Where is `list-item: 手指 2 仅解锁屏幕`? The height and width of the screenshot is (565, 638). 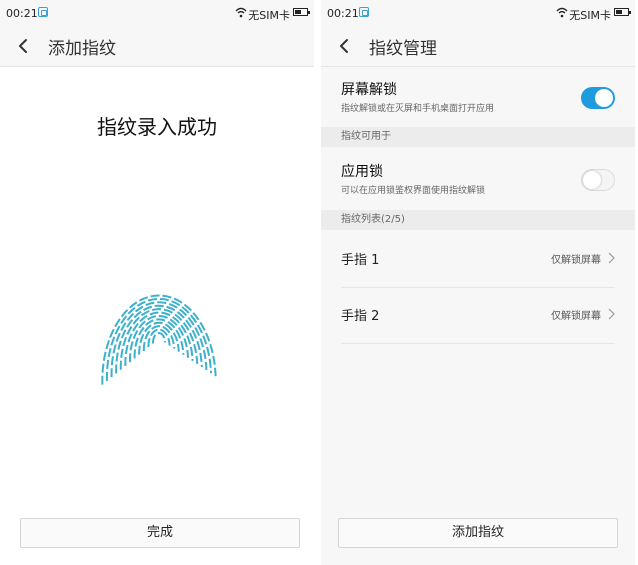
list-item: 手指 2 仅解锁屏幕 is located at coordinates (478, 315).